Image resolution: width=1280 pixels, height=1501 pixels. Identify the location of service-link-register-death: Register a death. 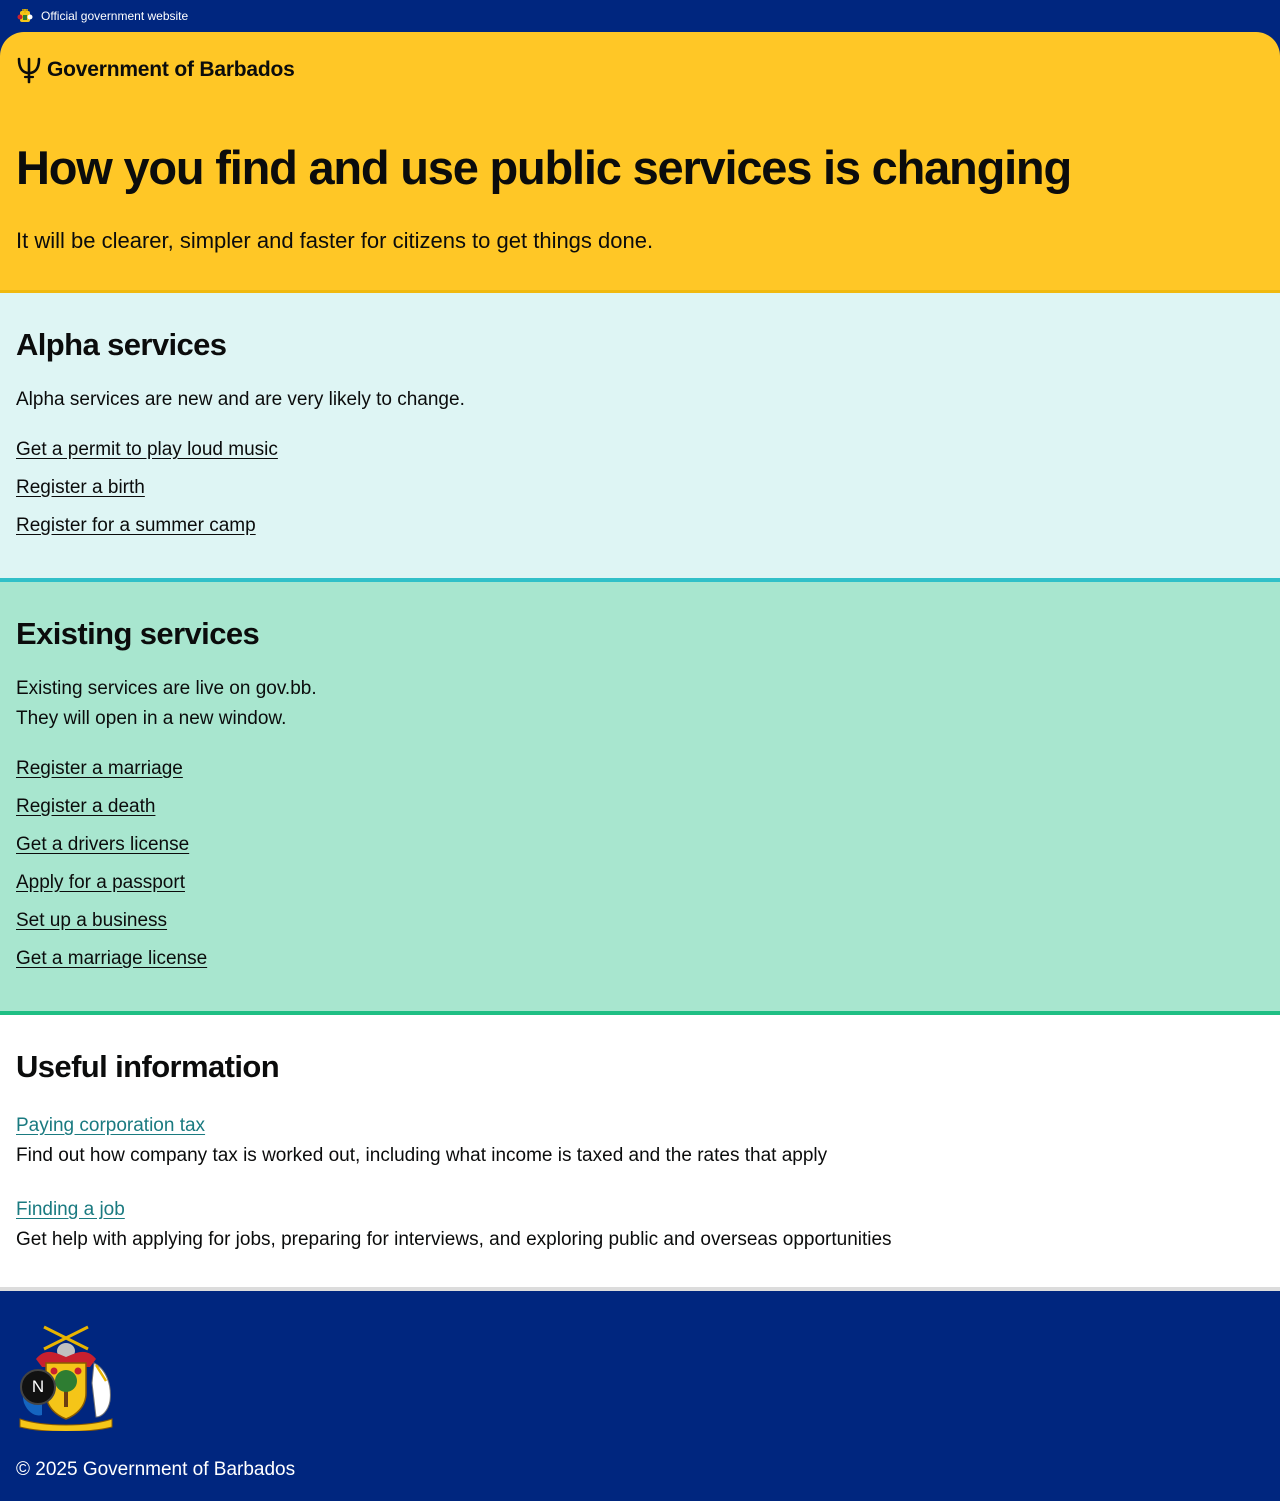
(85, 806).